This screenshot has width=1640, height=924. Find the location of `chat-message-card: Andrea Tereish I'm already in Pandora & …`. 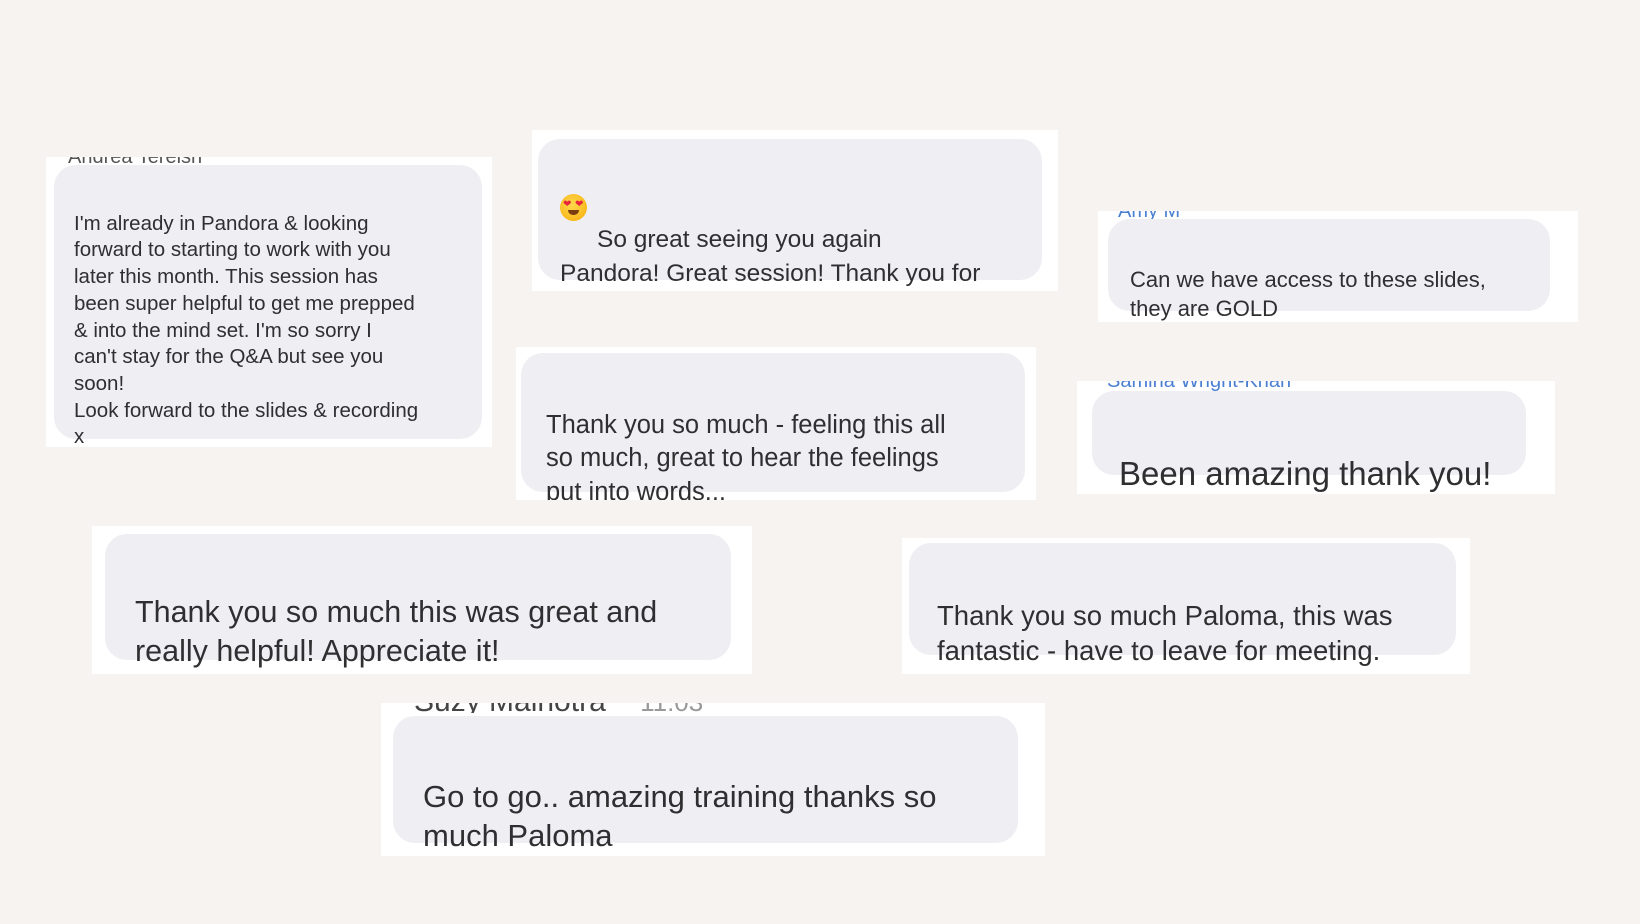

chat-message-card: Andrea Tereish I'm already in Pandora & … is located at coordinates (269, 302).